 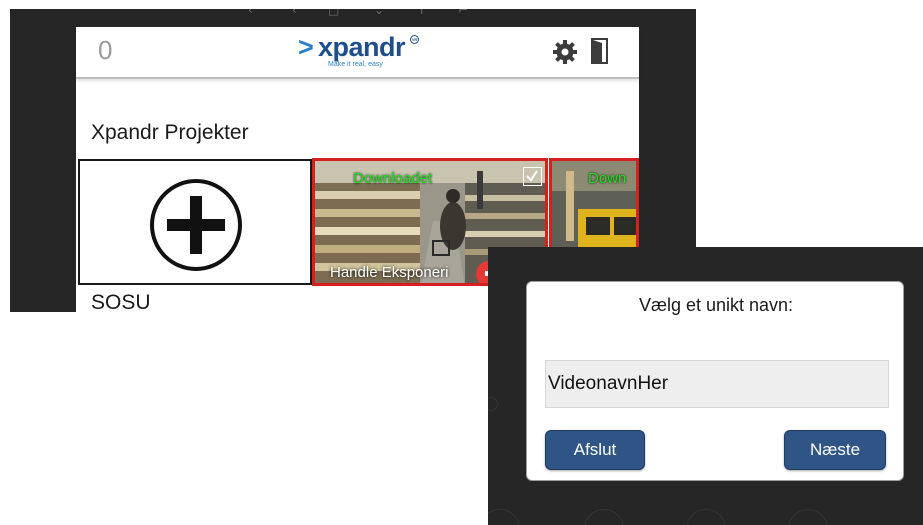 I want to click on exit-door-icon, so click(x=600, y=51).